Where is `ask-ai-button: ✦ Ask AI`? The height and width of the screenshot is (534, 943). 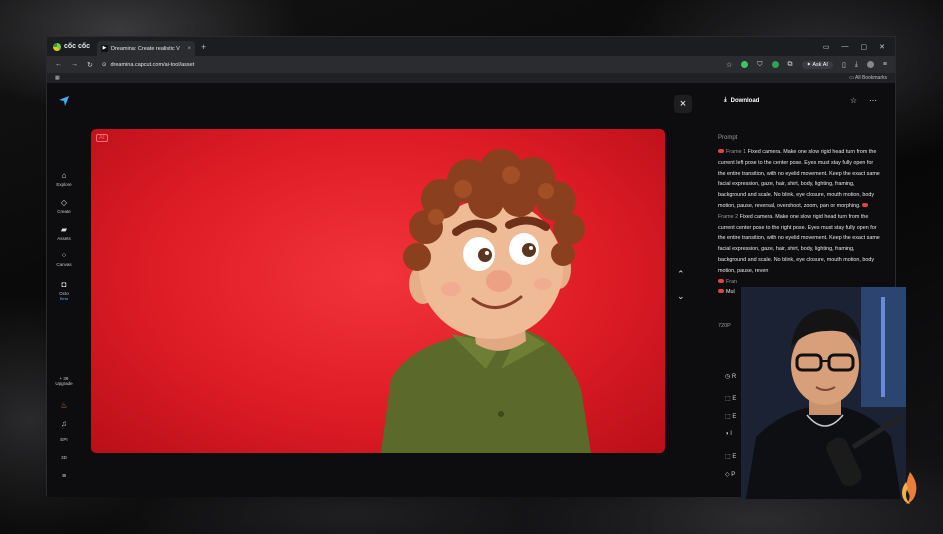
ask-ai-button: ✦ Ask AI is located at coordinates (817, 64).